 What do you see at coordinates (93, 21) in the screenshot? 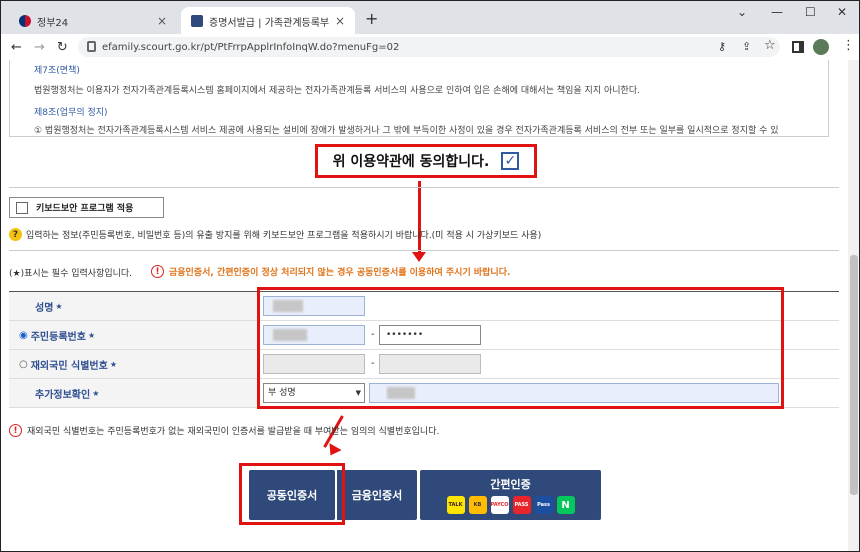
I see `tab-gov24: 정부24 ×` at bounding box center [93, 21].